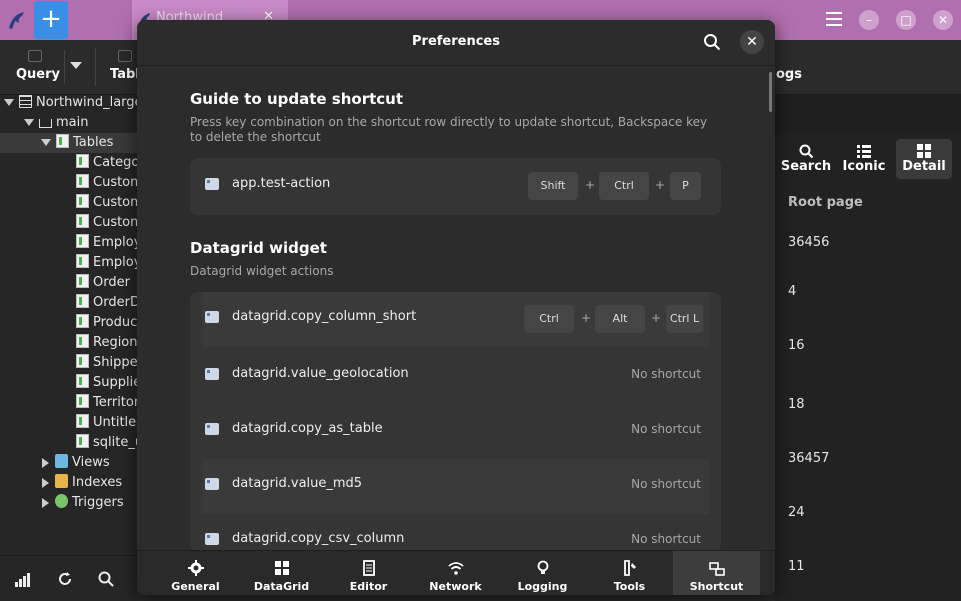 This screenshot has height=601, width=961. I want to click on tab-shortcut: Shortcut, so click(716, 573).